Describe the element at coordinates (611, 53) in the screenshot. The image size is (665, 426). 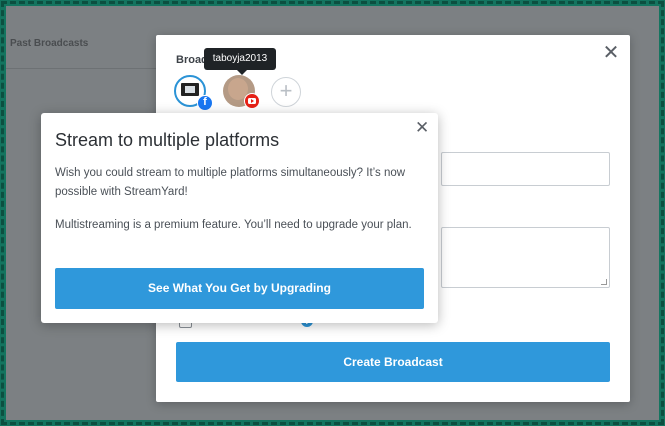
I see `close-icon: ✕` at that location.